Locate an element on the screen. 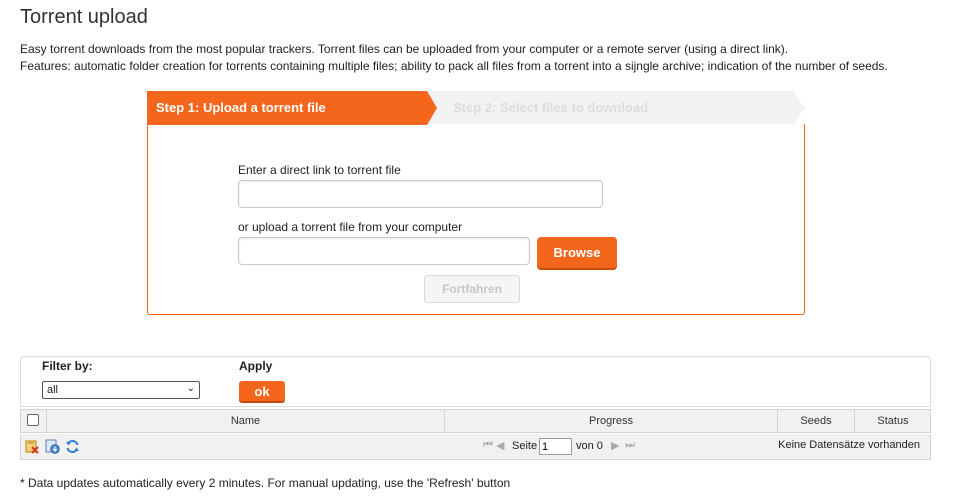  chevron-down-icon: ⌄ is located at coordinates (190, 388).